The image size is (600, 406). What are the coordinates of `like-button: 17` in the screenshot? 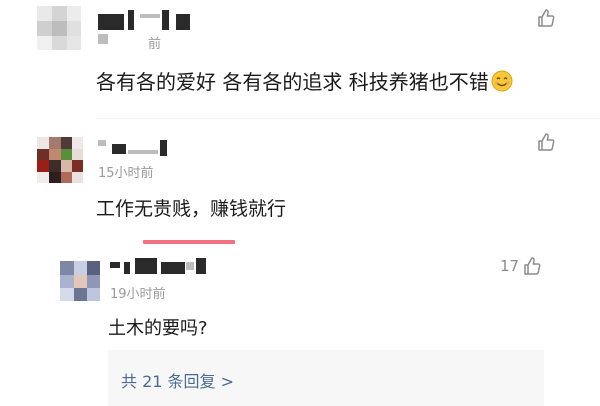 It's located at (521, 266).